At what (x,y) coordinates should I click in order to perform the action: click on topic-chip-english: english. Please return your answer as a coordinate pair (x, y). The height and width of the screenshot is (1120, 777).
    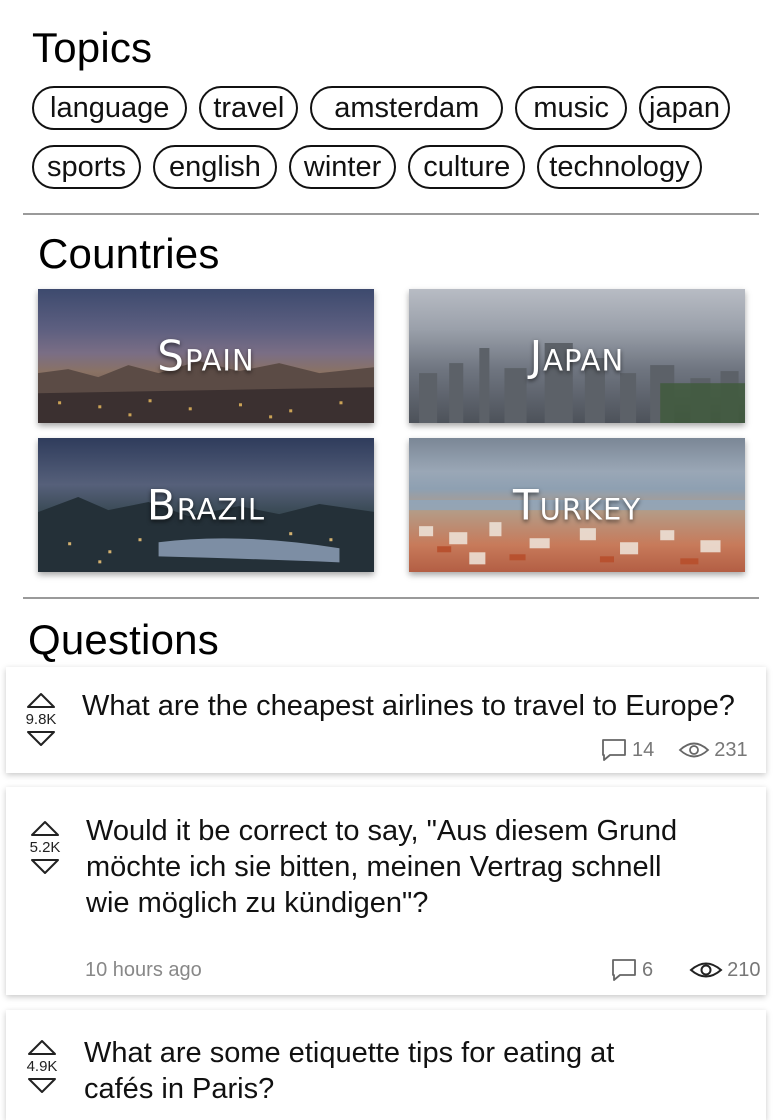
    Looking at the image, I should click on (214, 167).